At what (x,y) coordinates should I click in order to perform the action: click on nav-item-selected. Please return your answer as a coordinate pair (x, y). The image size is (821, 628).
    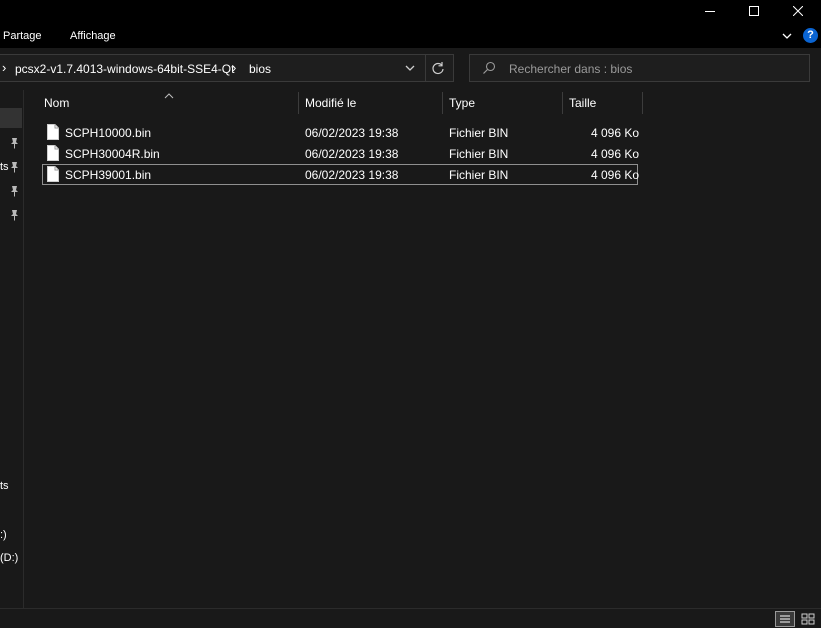
    Looking at the image, I should click on (11, 118).